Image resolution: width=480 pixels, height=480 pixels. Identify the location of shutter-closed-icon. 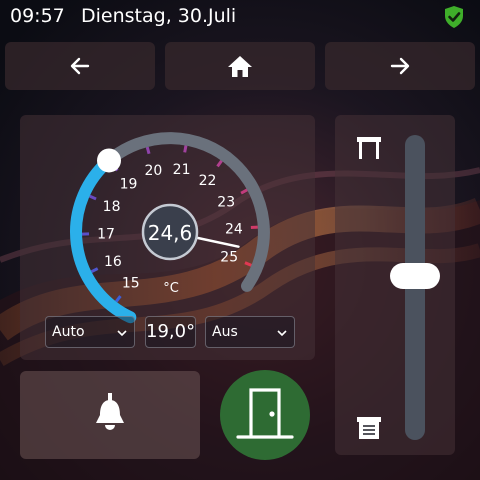
(369, 428).